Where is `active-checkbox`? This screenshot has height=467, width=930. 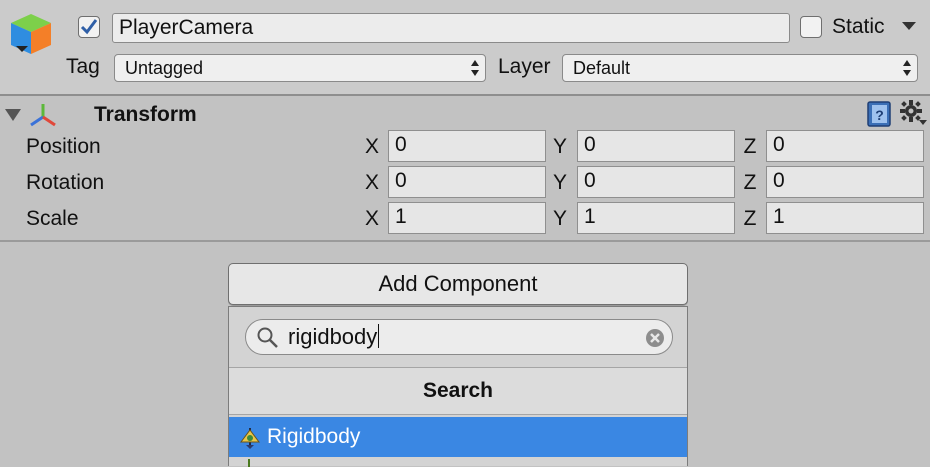
active-checkbox is located at coordinates (89, 27).